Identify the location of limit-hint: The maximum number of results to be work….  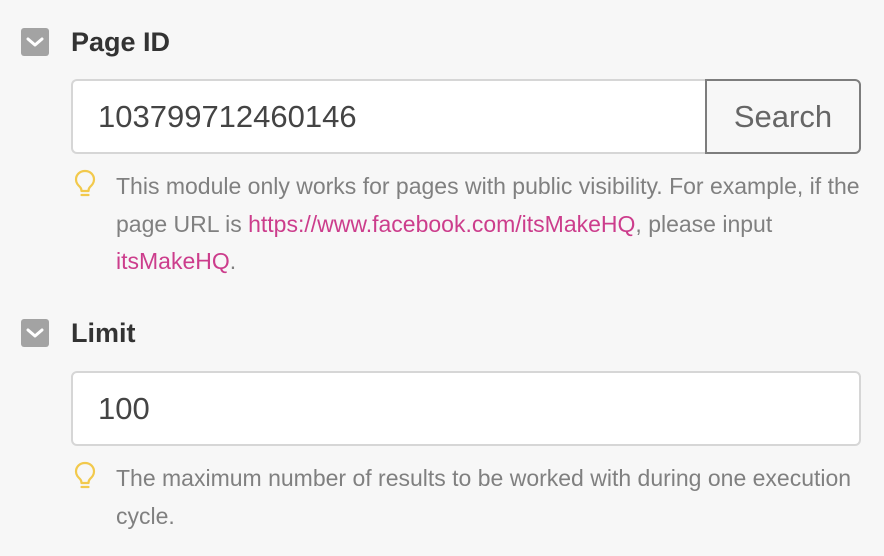
(467, 497).